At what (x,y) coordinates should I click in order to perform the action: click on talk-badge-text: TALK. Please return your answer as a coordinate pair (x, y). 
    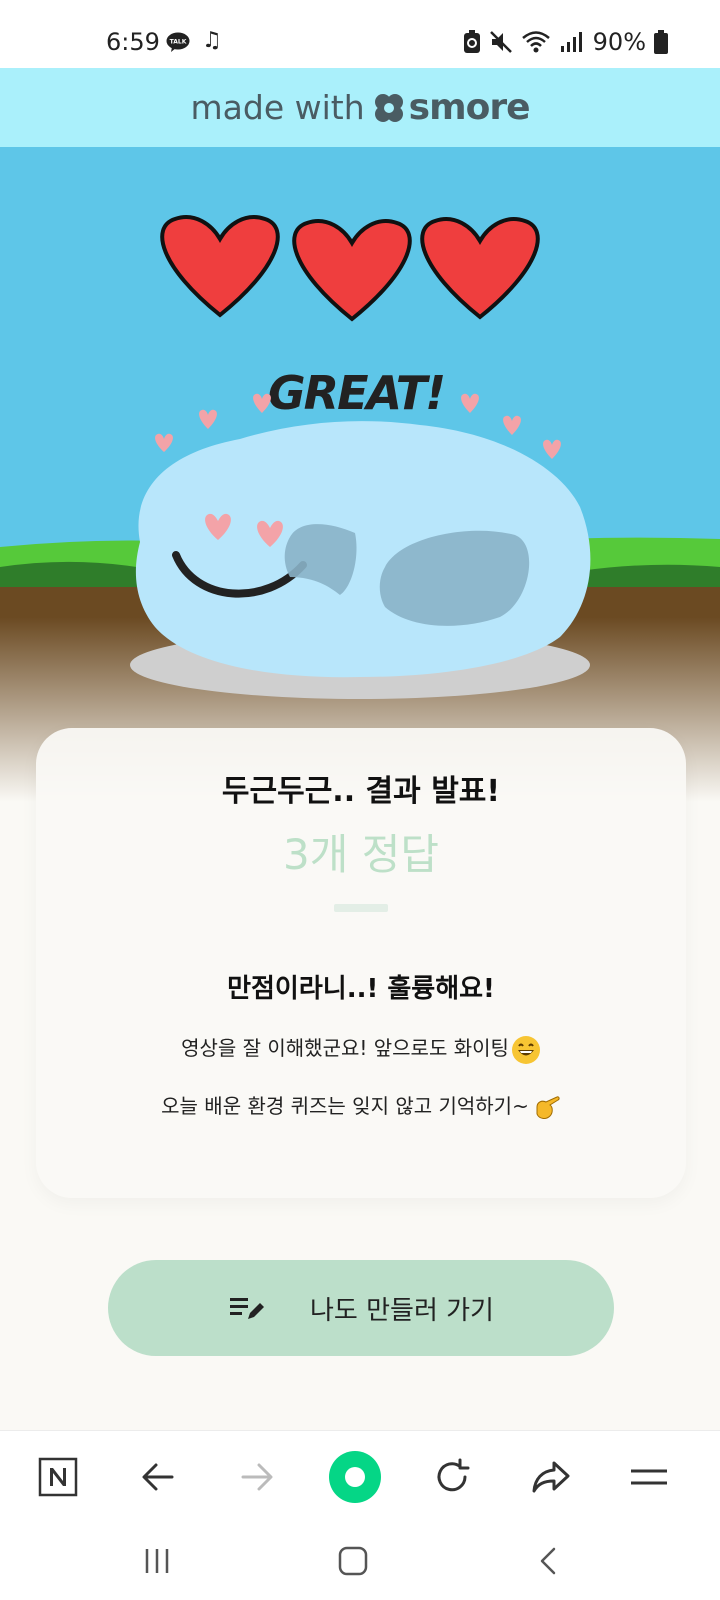
    Looking at the image, I should click on (178, 42).